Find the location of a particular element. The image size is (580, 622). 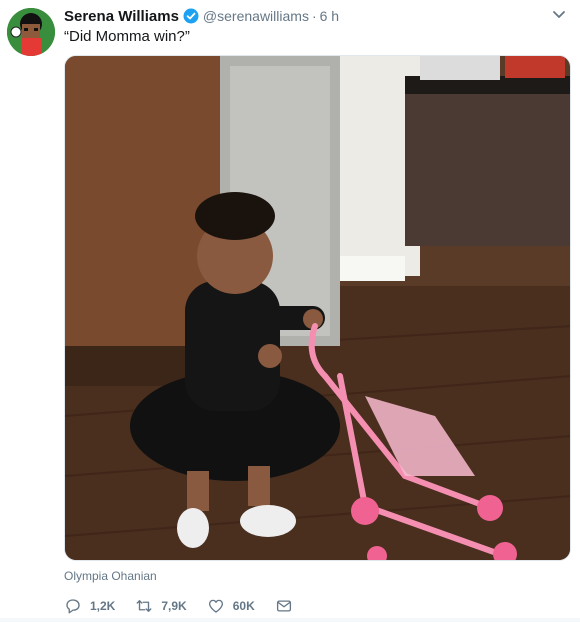

direct-message-button is located at coordinates (284, 606).